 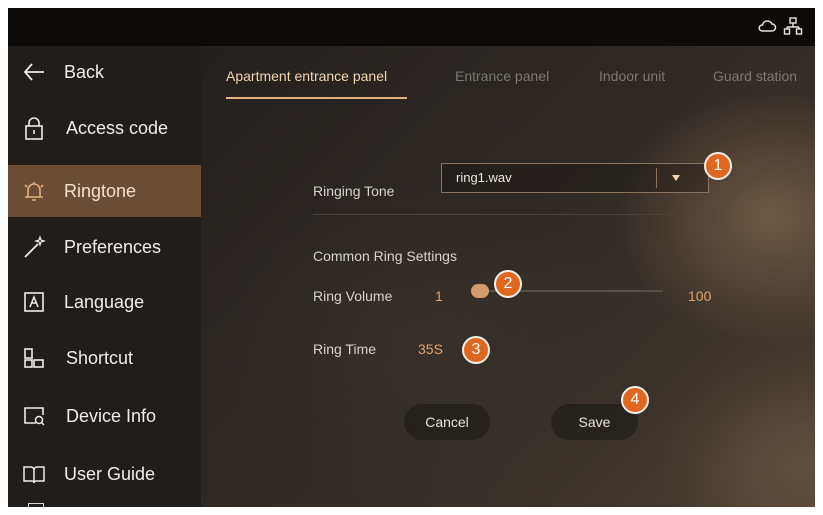 What do you see at coordinates (676, 178) in the screenshot?
I see `chevron-down-icon` at bounding box center [676, 178].